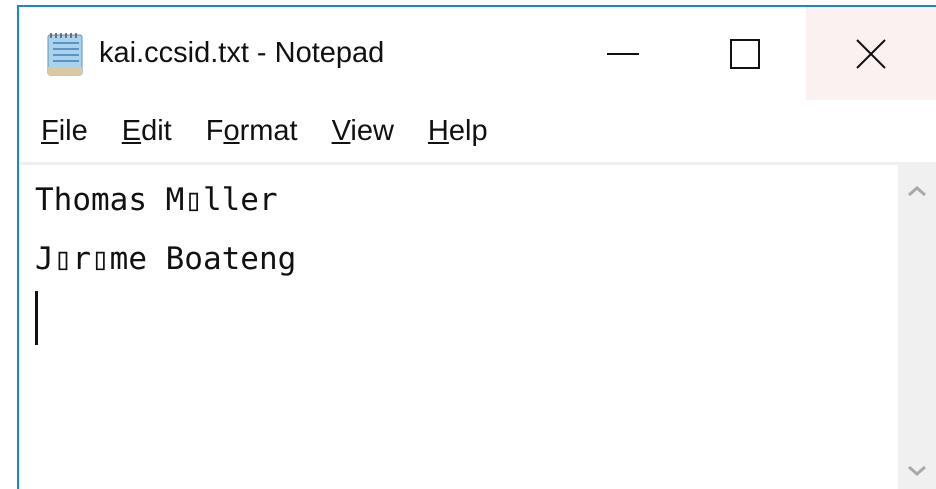 This screenshot has height=489, width=936. I want to click on maximize-icon, so click(745, 53).